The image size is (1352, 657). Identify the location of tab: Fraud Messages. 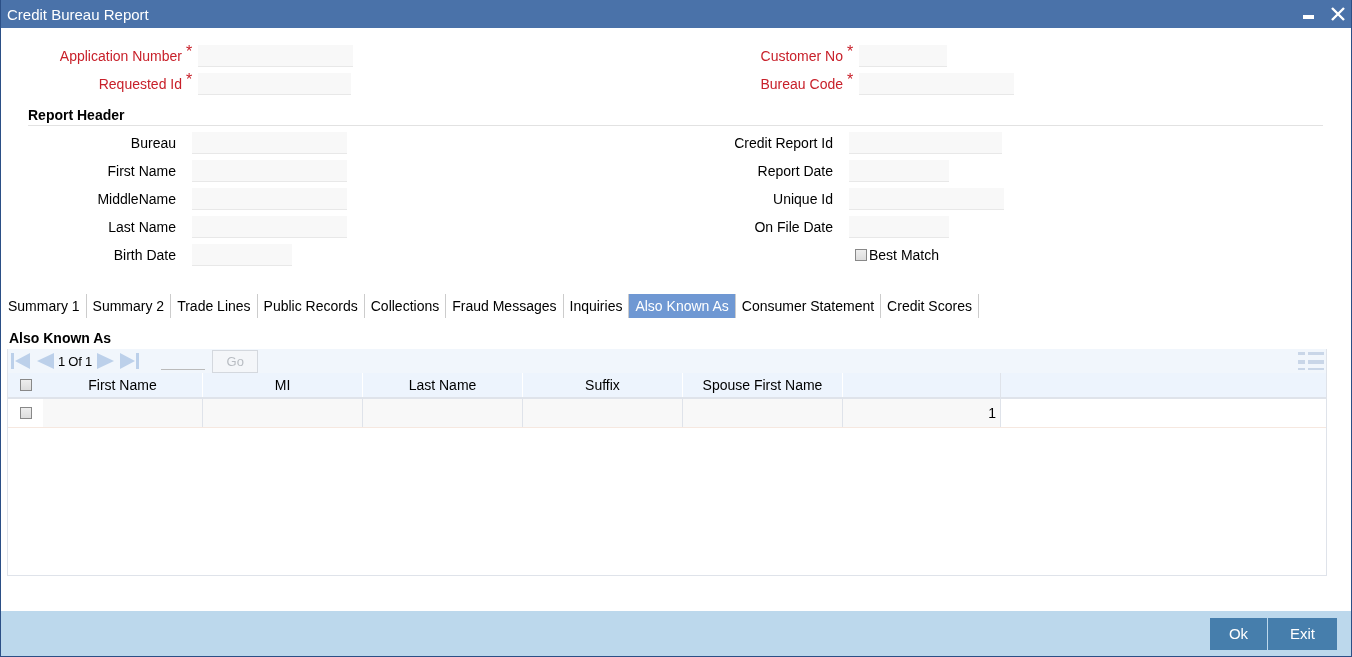
(505, 306).